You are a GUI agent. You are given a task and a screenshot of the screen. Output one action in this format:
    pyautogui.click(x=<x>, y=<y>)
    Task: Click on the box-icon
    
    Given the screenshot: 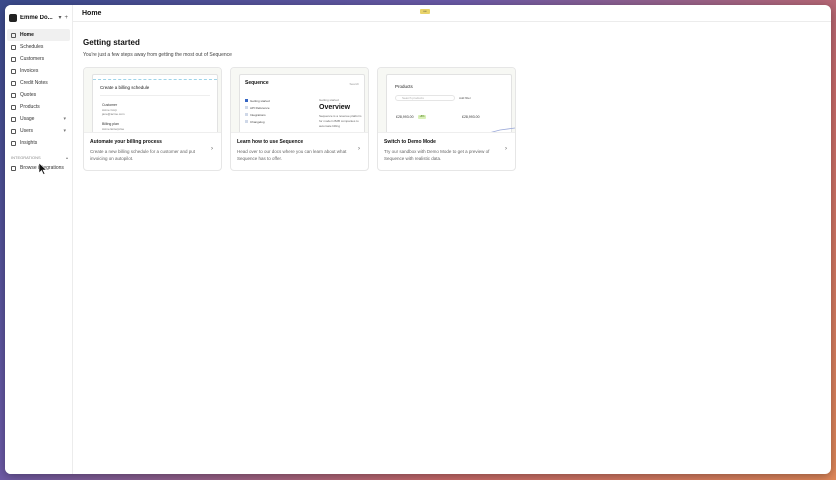 What is the action you would take?
    pyautogui.click(x=13, y=107)
    